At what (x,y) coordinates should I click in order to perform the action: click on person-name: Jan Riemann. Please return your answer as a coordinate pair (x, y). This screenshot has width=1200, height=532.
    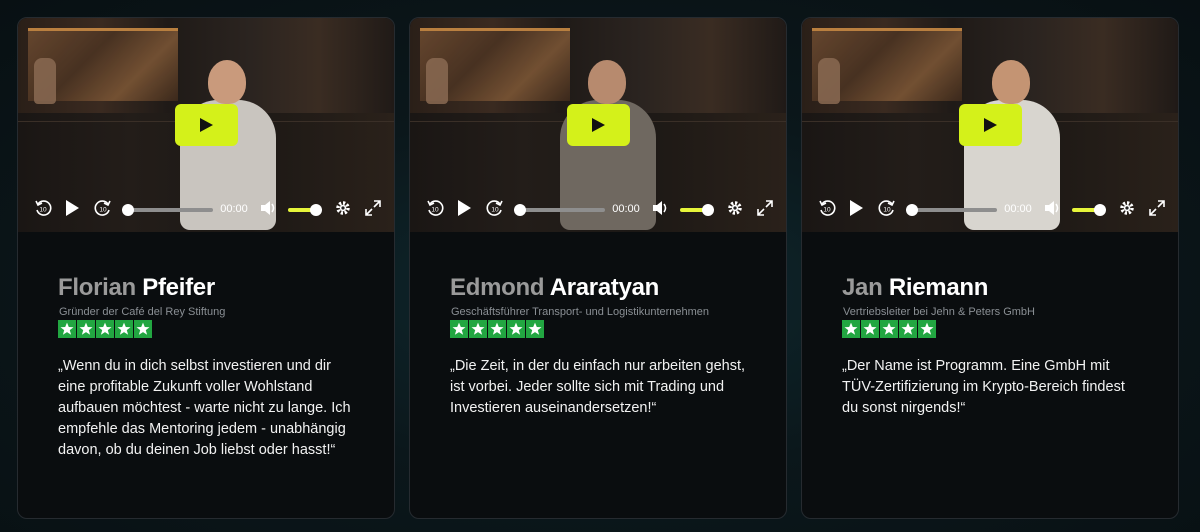
    Looking at the image, I should click on (915, 288).